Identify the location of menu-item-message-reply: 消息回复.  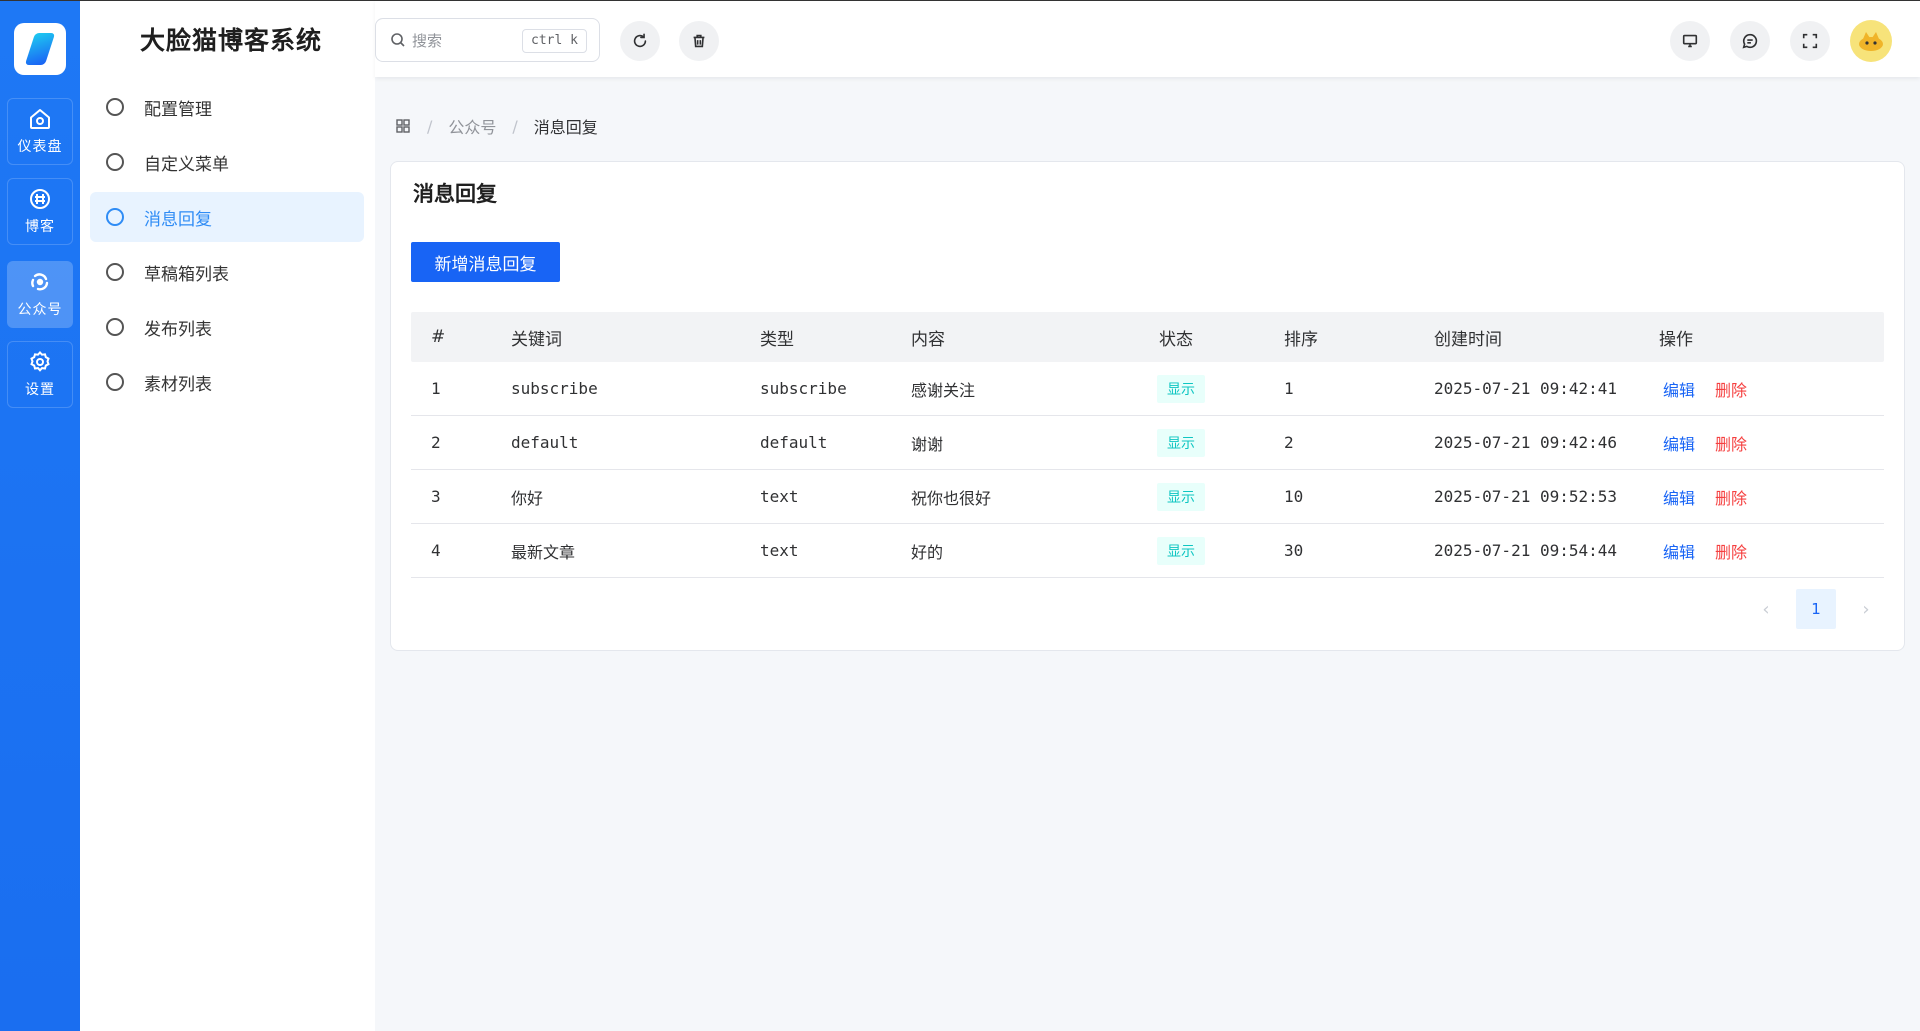
(227, 217).